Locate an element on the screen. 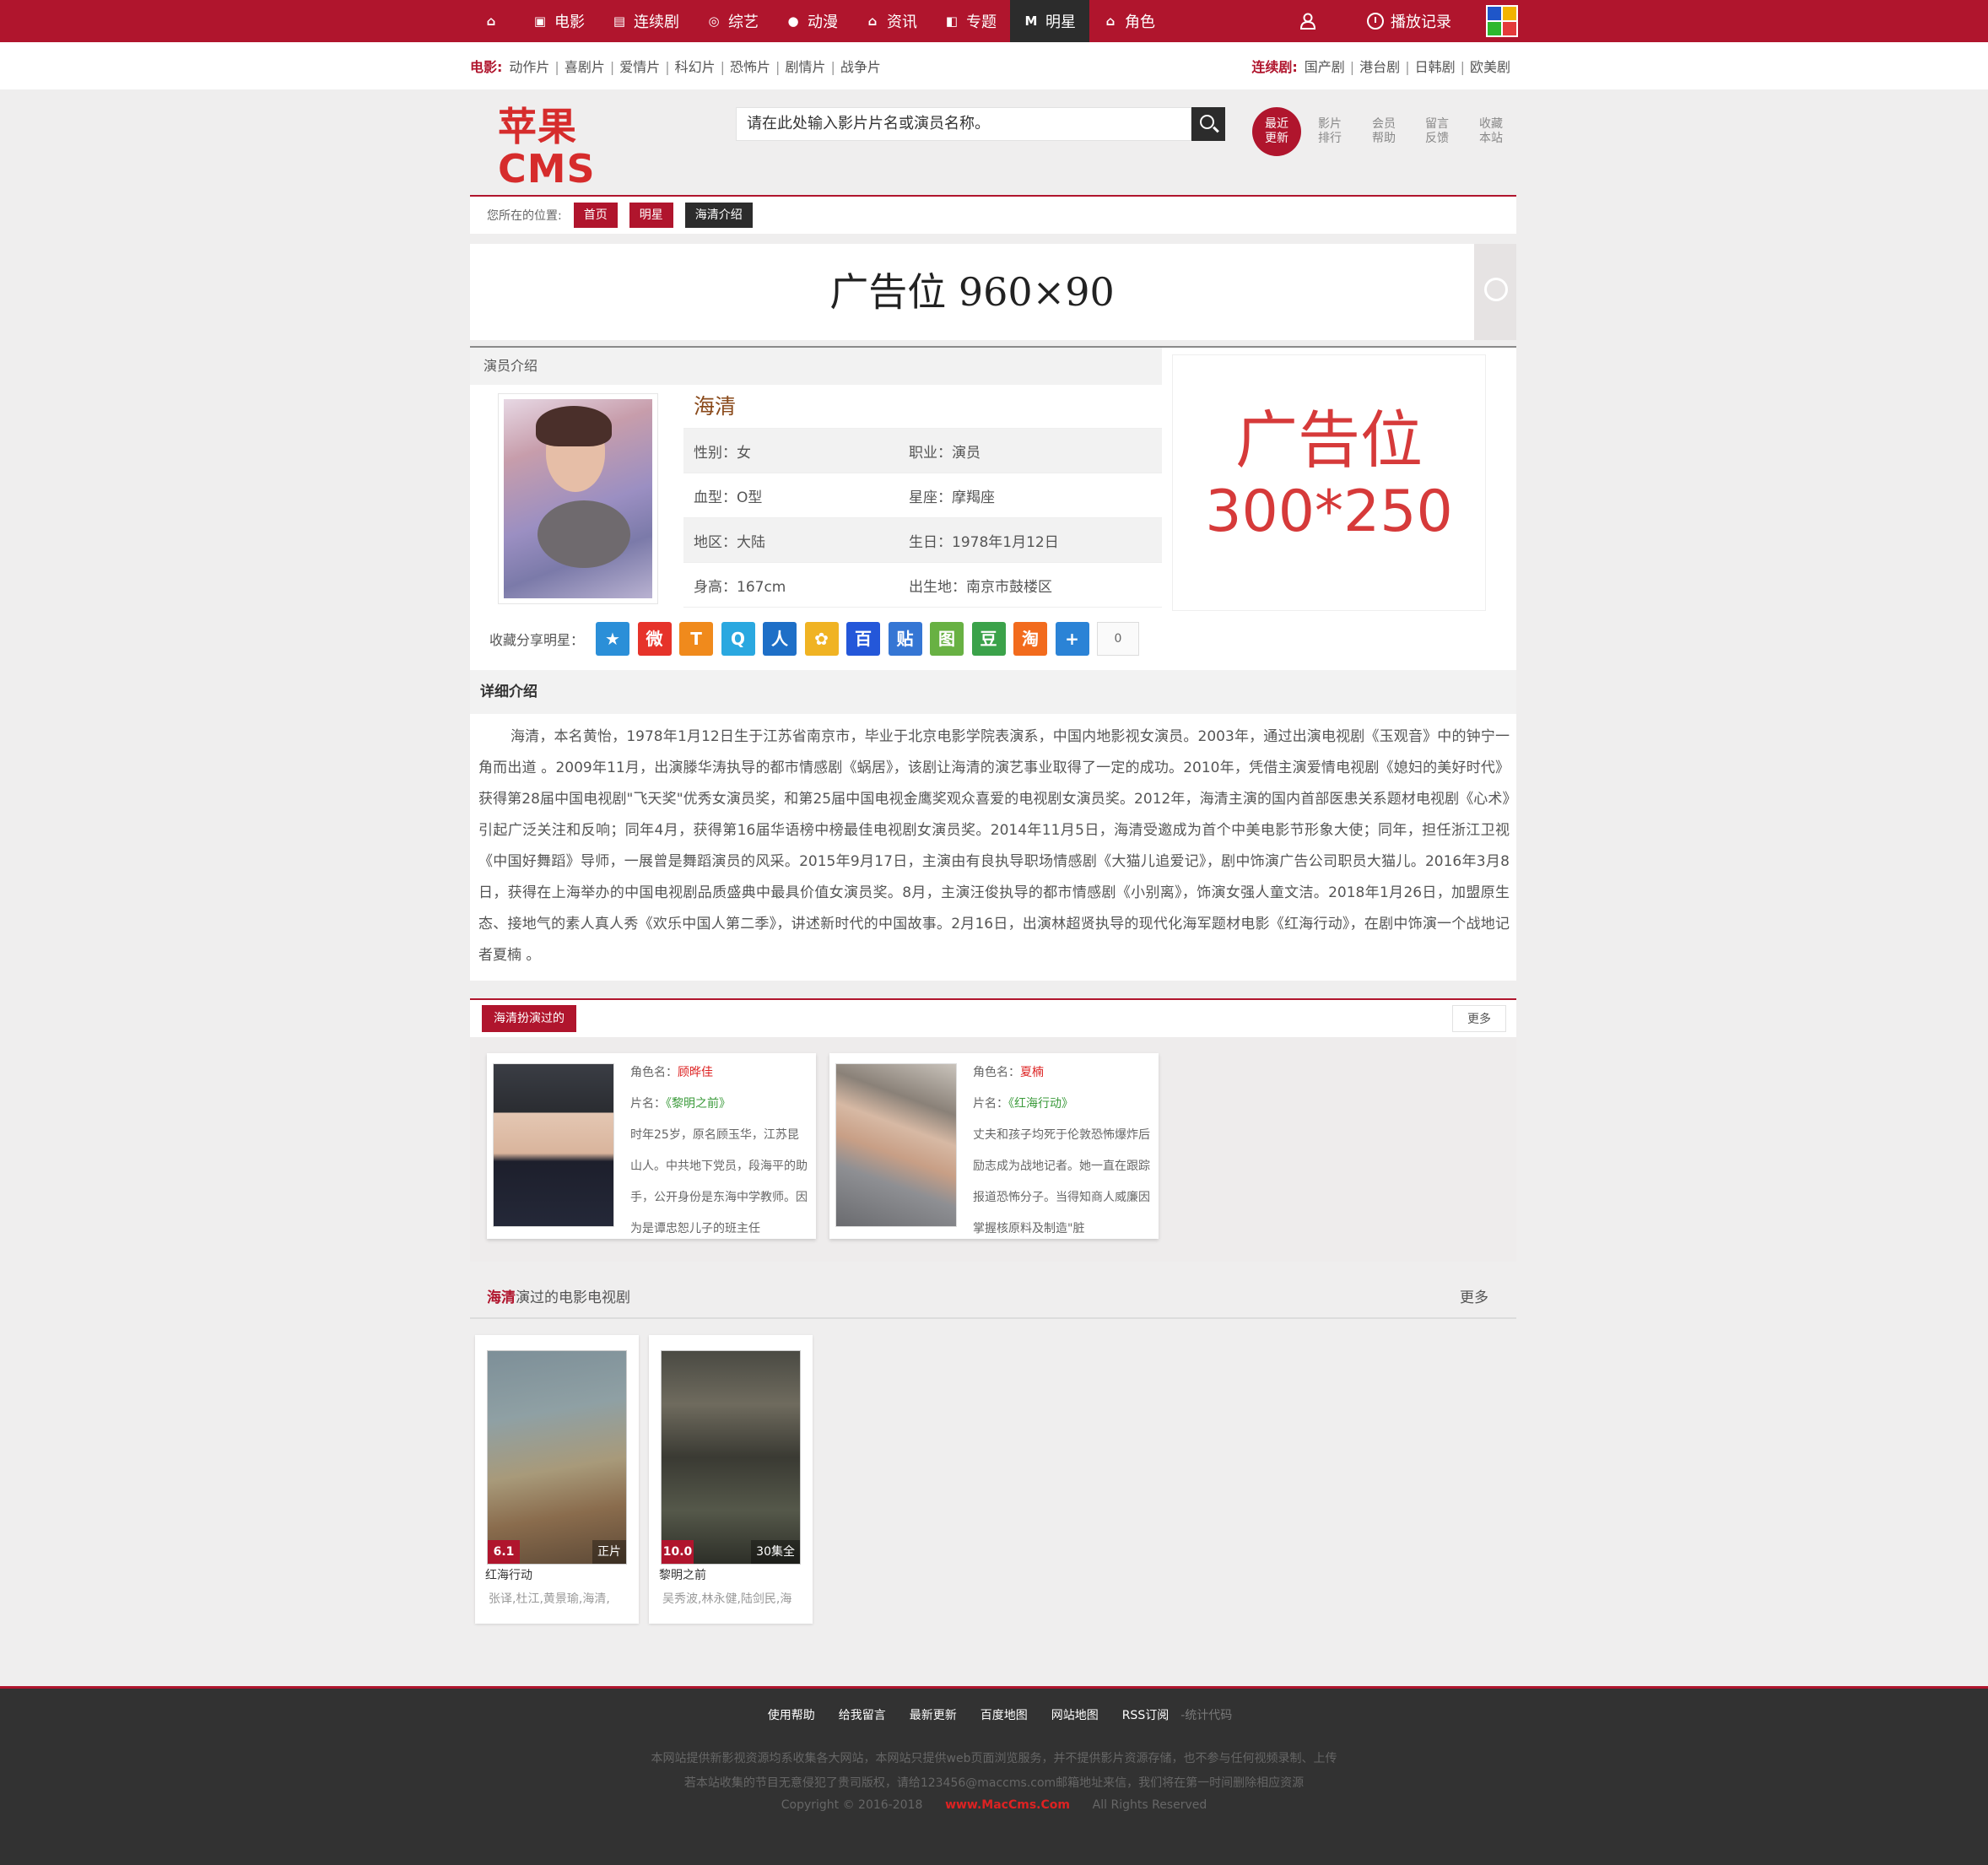  movie-category-1: 喜剧片 is located at coordinates (585, 67).